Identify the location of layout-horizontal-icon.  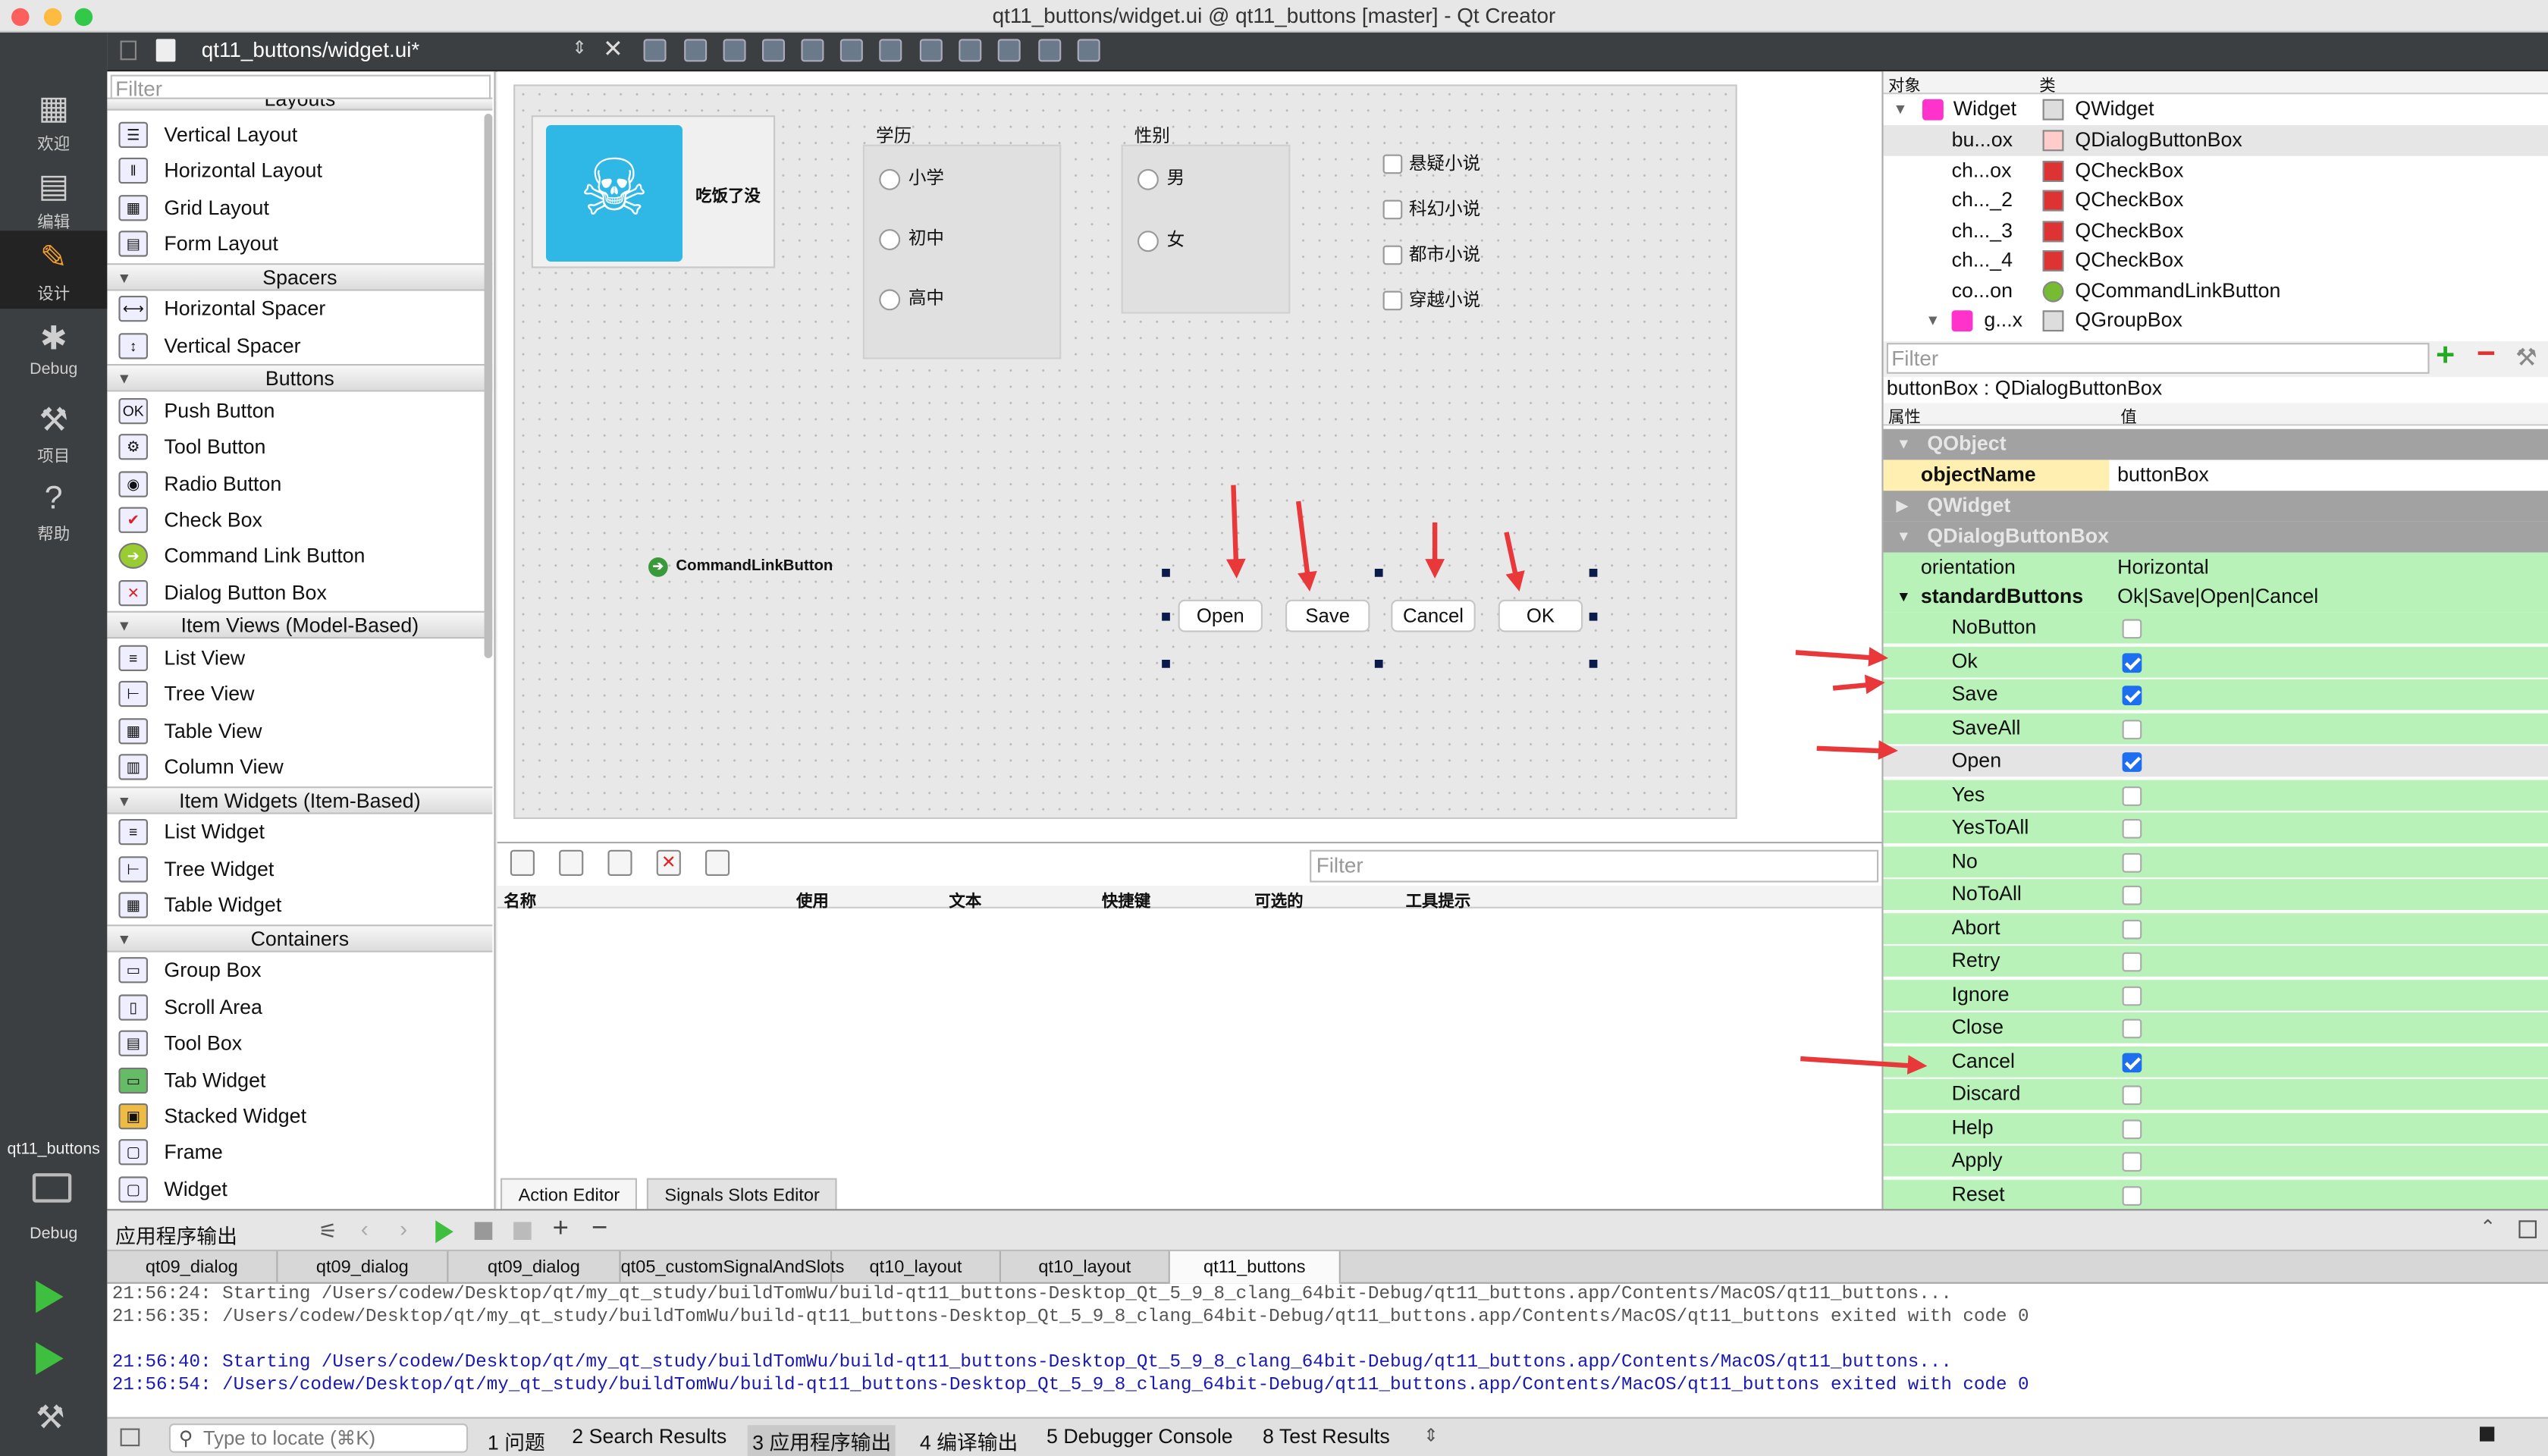
(812, 50).